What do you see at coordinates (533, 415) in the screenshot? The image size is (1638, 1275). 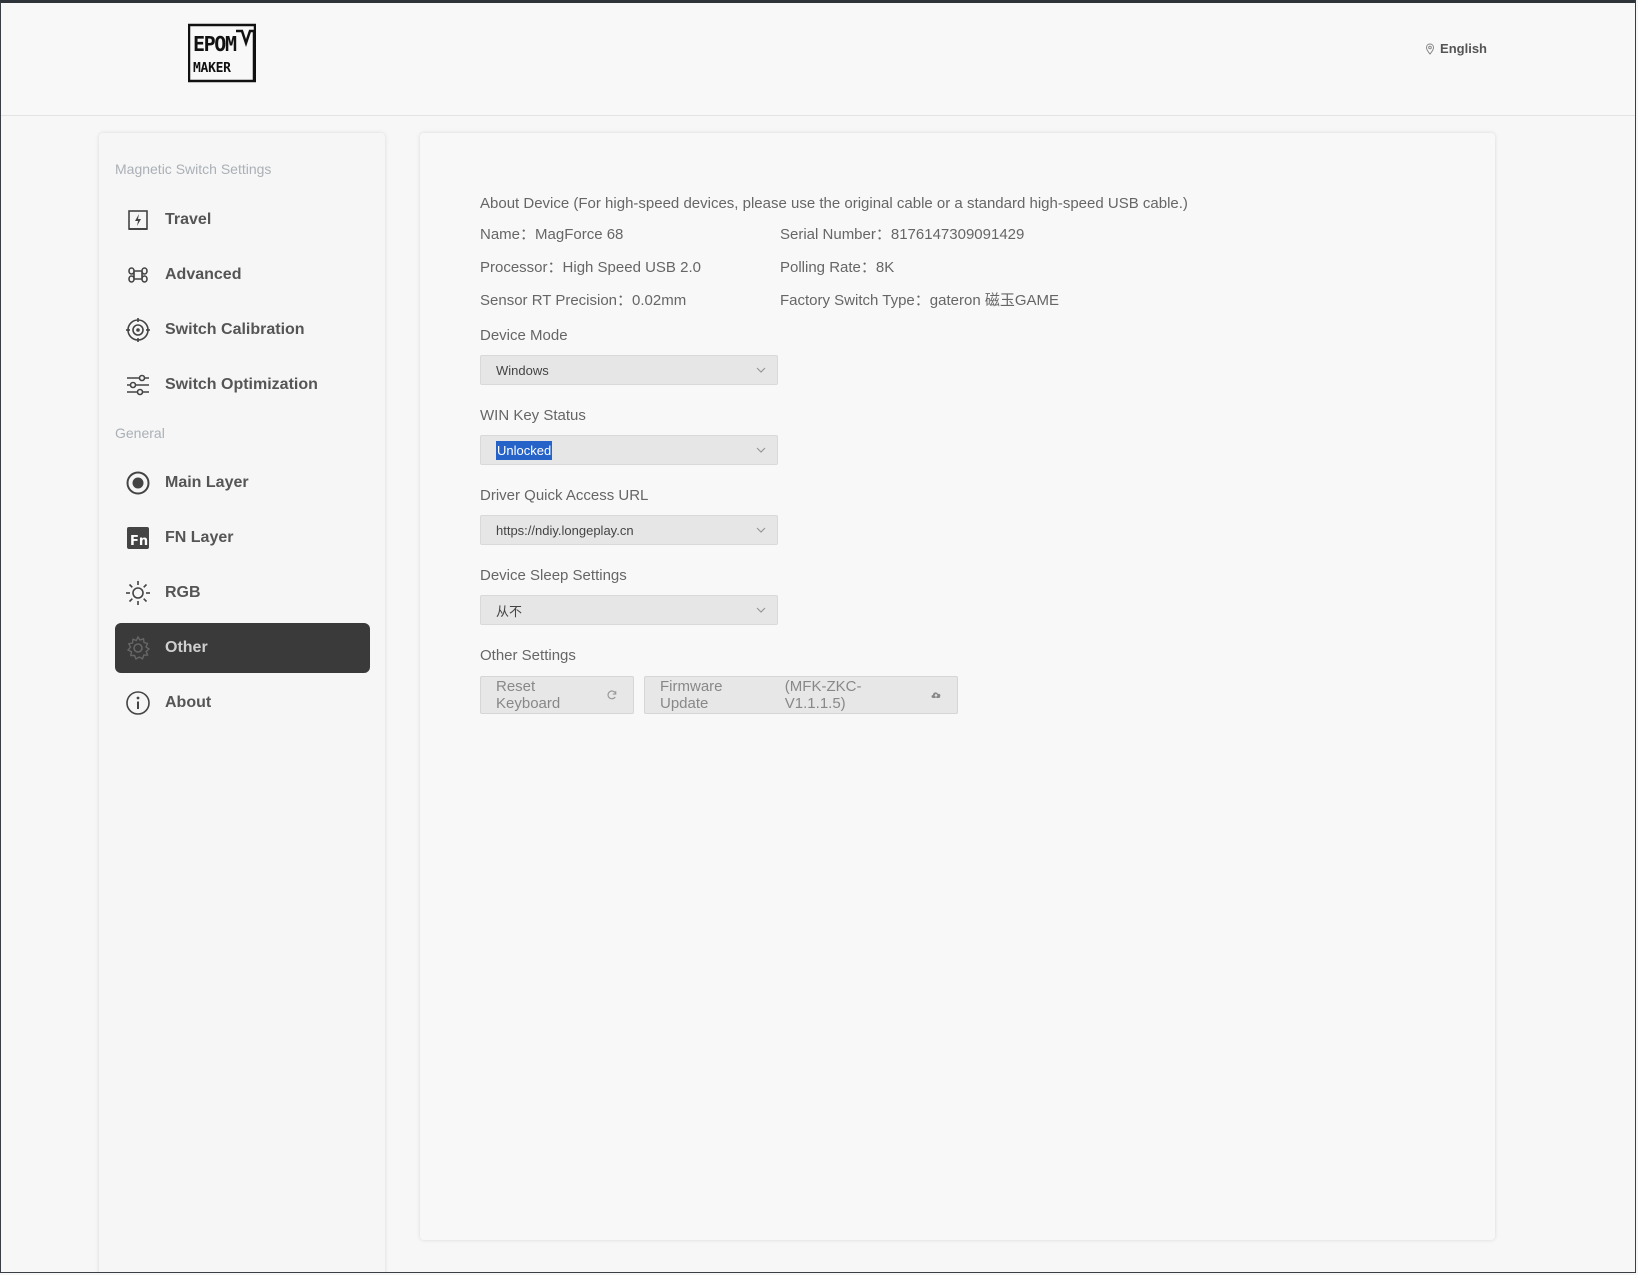 I see `win-key-status-label: WIN Key Status` at bounding box center [533, 415].